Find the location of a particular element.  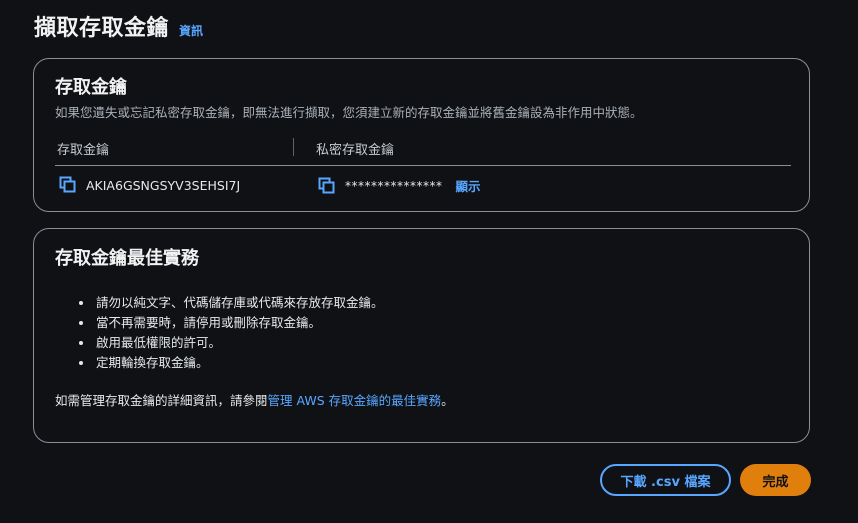

column-header-secret-key: 私密存取金鑰 is located at coordinates (355, 150).